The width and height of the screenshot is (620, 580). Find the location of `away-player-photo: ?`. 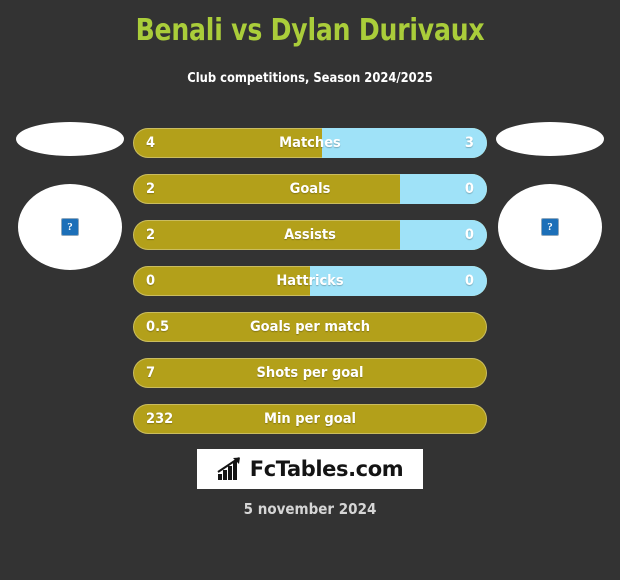

away-player-photo: ? is located at coordinates (550, 227).